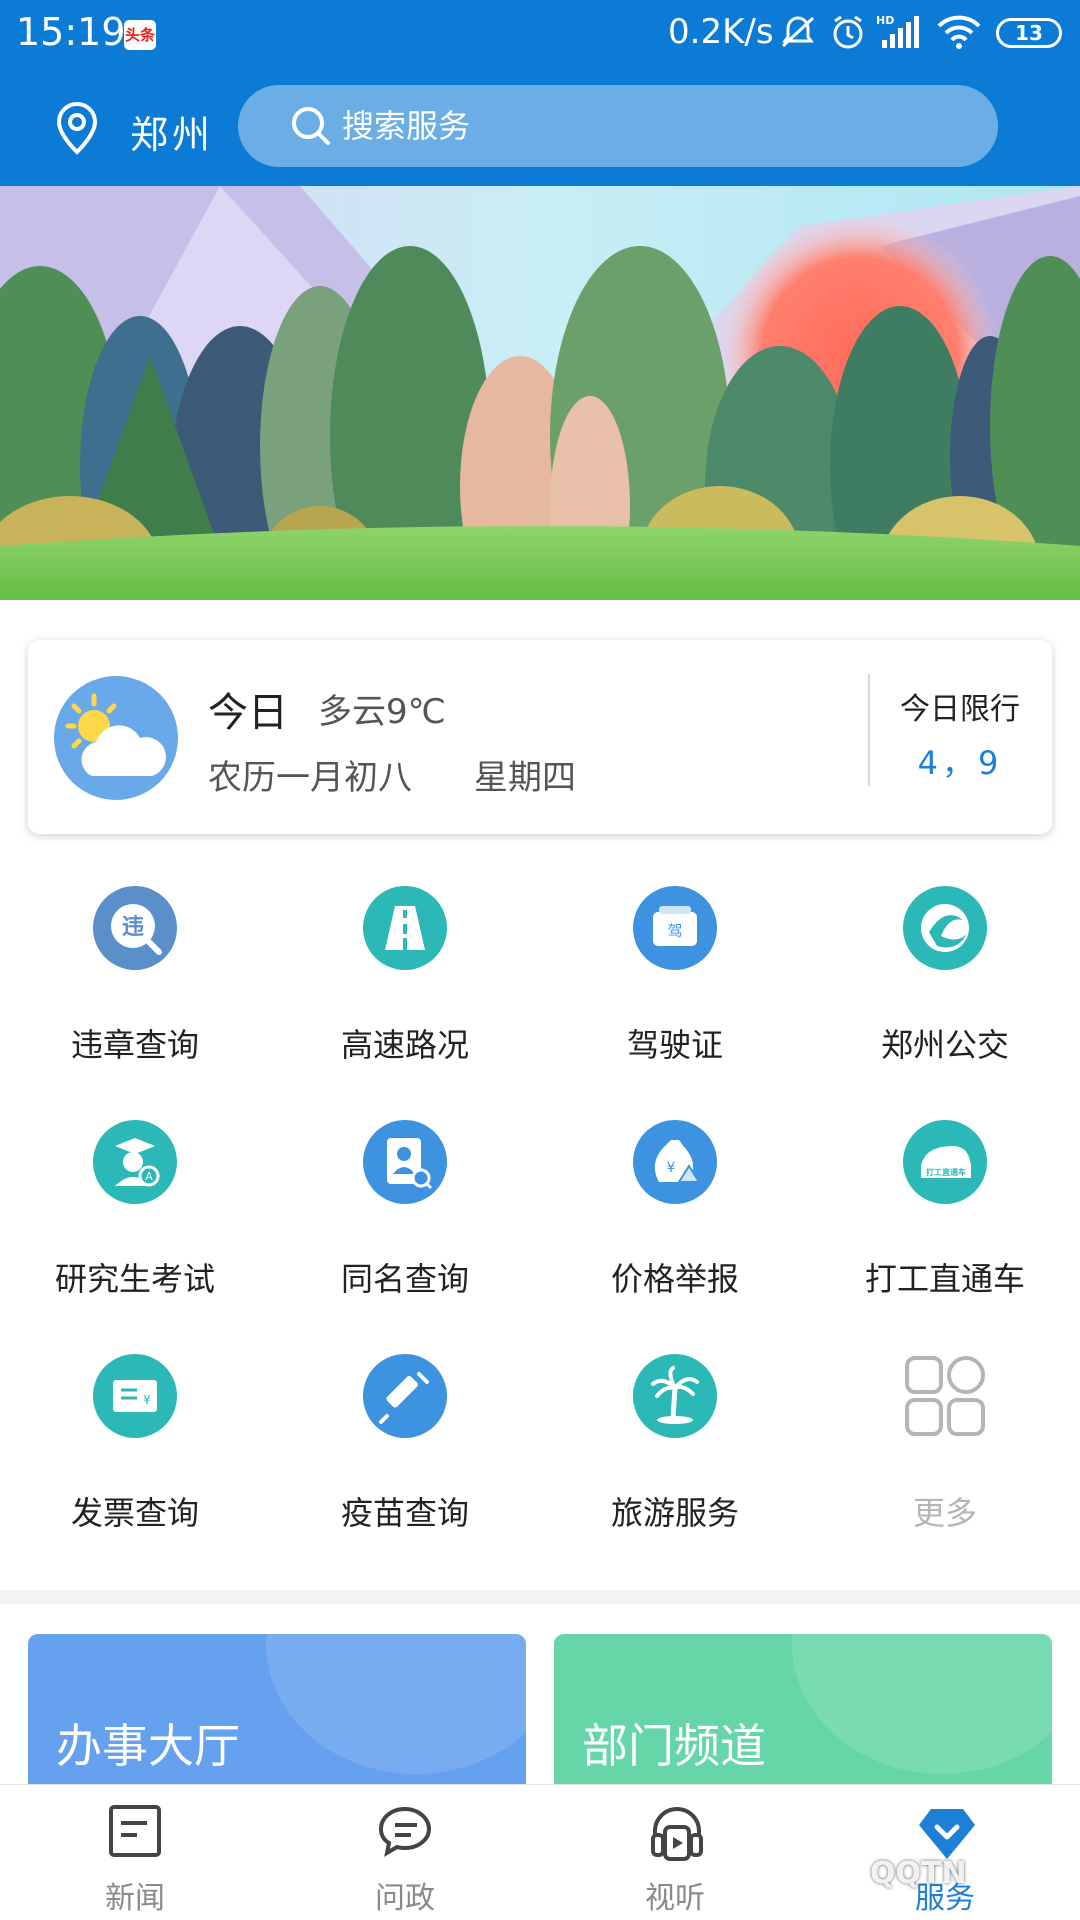  Describe the element at coordinates (960, 763) in the screenshot. I see `traffic-limit-value: 4，9` at that location.